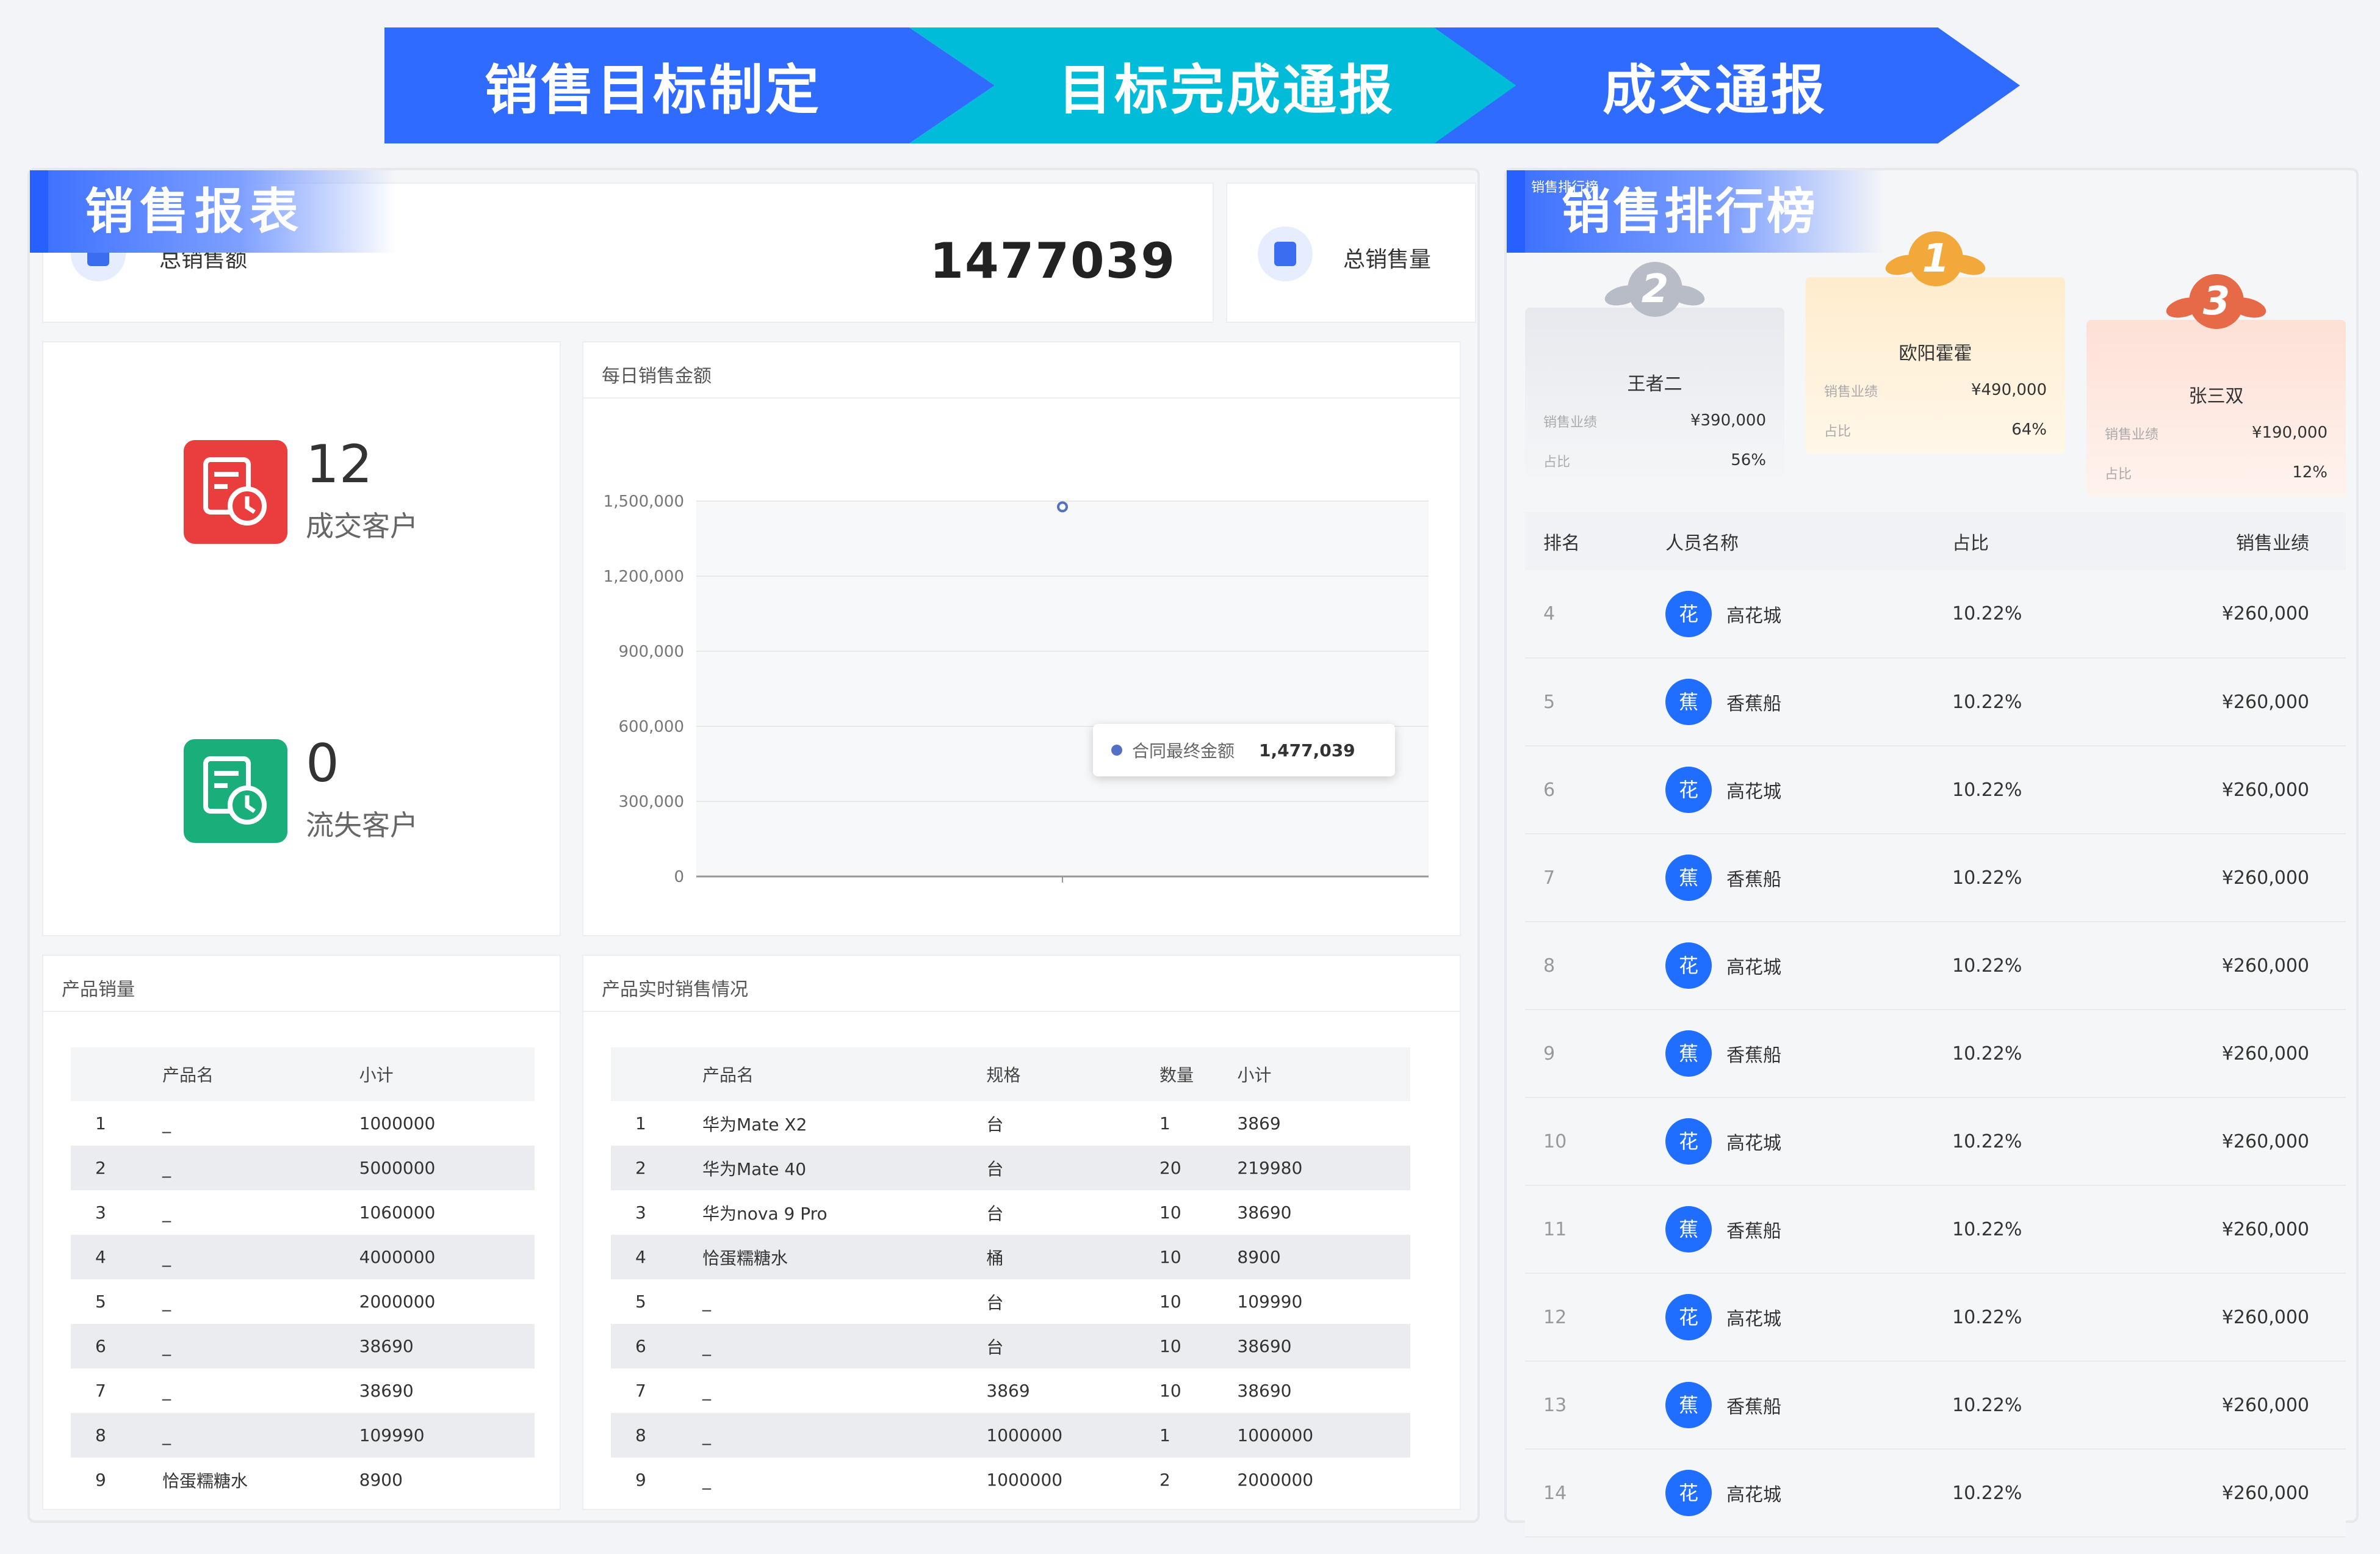 The width and height of the screenshot is (2380, 1554). Describe the element at coordinates (303, 1212) in the screenshot. I see `table-row: 3 _ 1060000` at that location.